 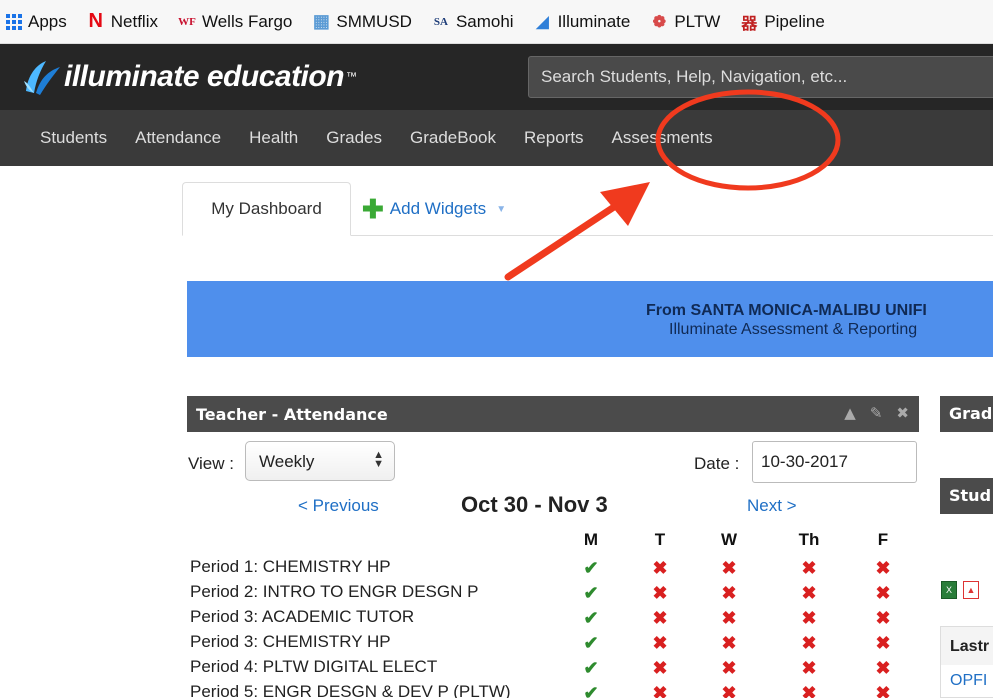 What do you see at coordinates (967, 646) in the screenshot?
I see `side-table-header: Lastr` at bounding box center [967, 646].